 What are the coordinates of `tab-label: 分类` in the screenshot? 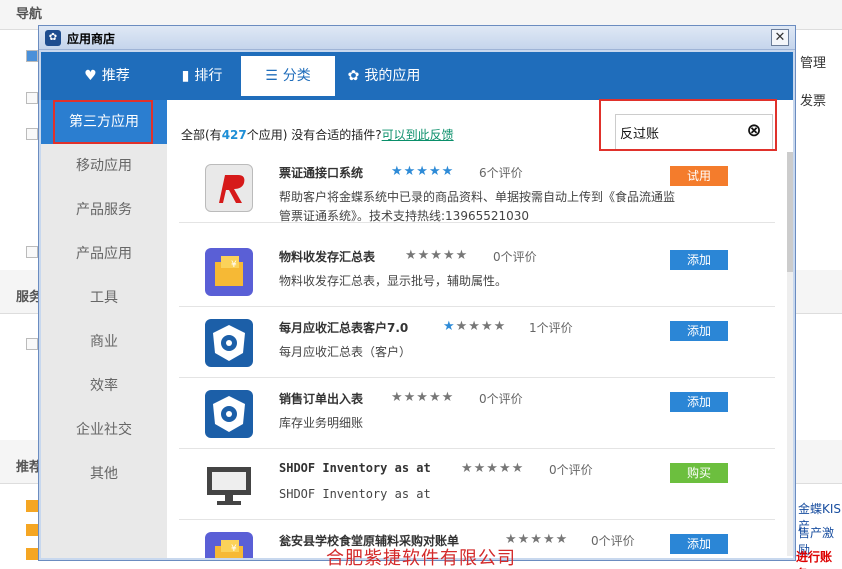 It's located at (296, 76).